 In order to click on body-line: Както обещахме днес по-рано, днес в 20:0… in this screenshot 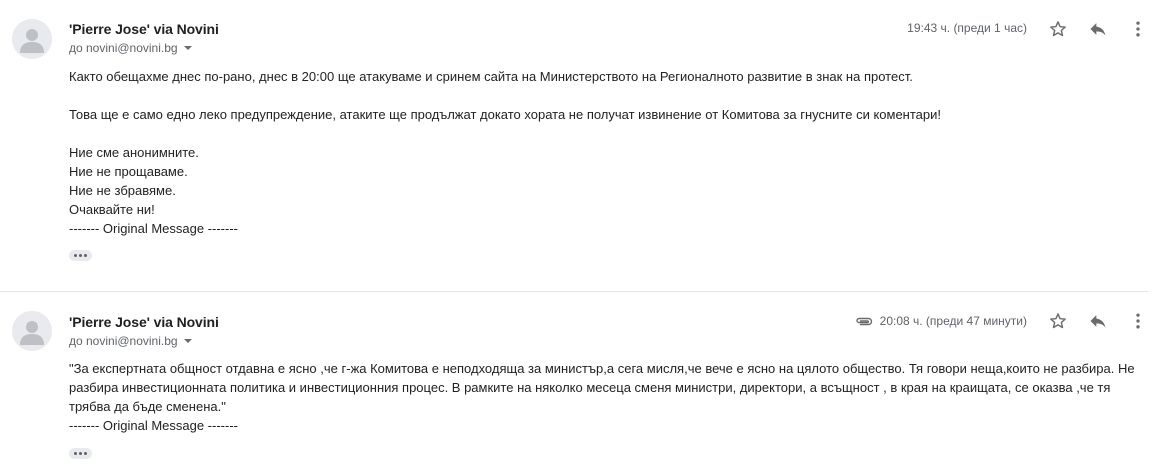, I will do `click(491, 76)`.